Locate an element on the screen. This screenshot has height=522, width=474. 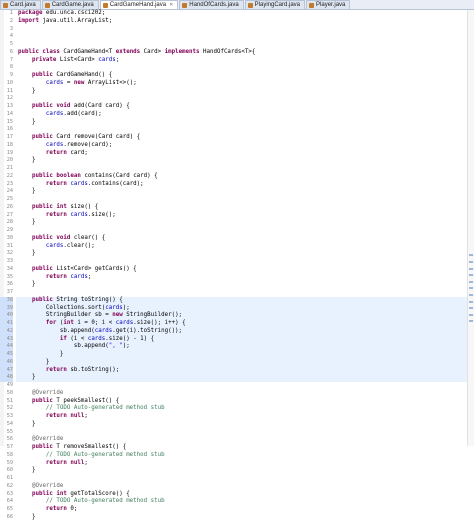
code-line: 42 sb.append(cards.get(i).toString()); is located at coordinates (234, 331).